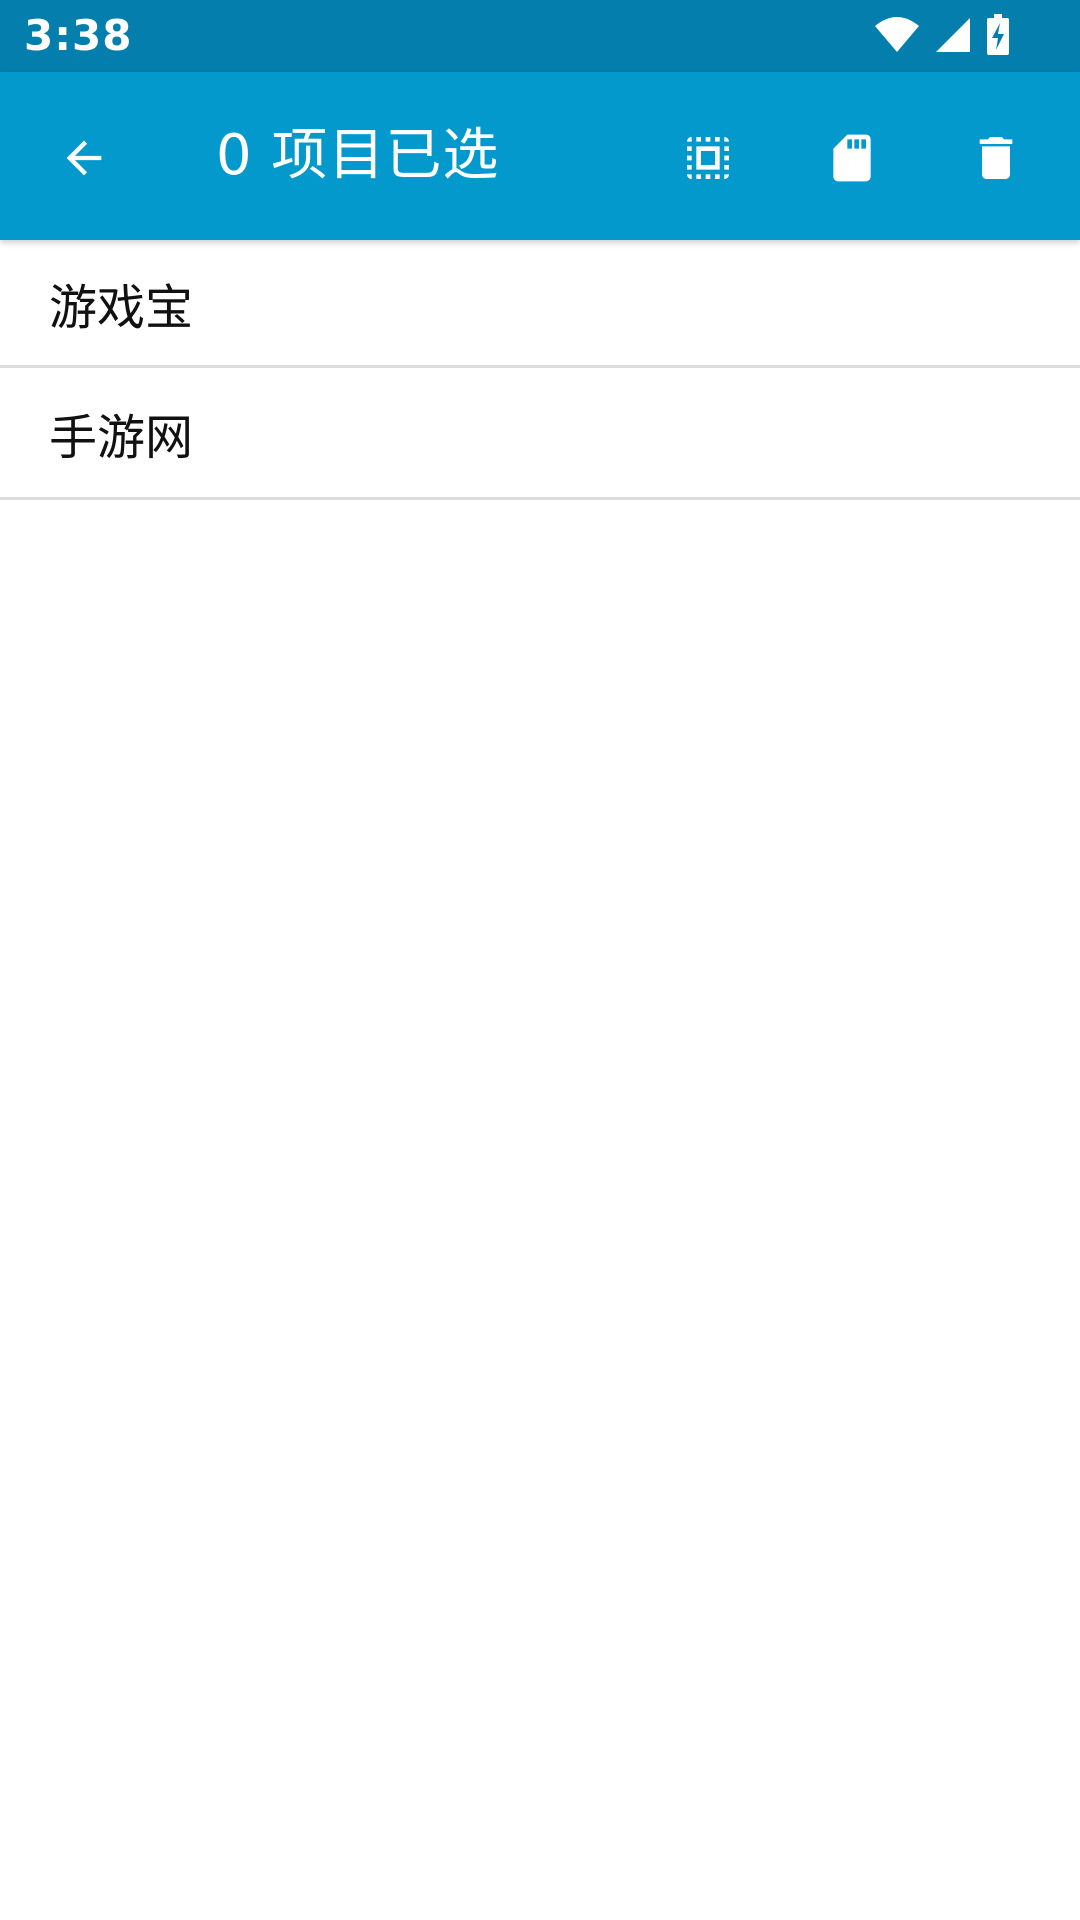 This screenshot has width=1080, height=1920. Describe the element at coordinates (540, 156) in the screenshot. I see `app-bar: 0 项目已选` at that location.